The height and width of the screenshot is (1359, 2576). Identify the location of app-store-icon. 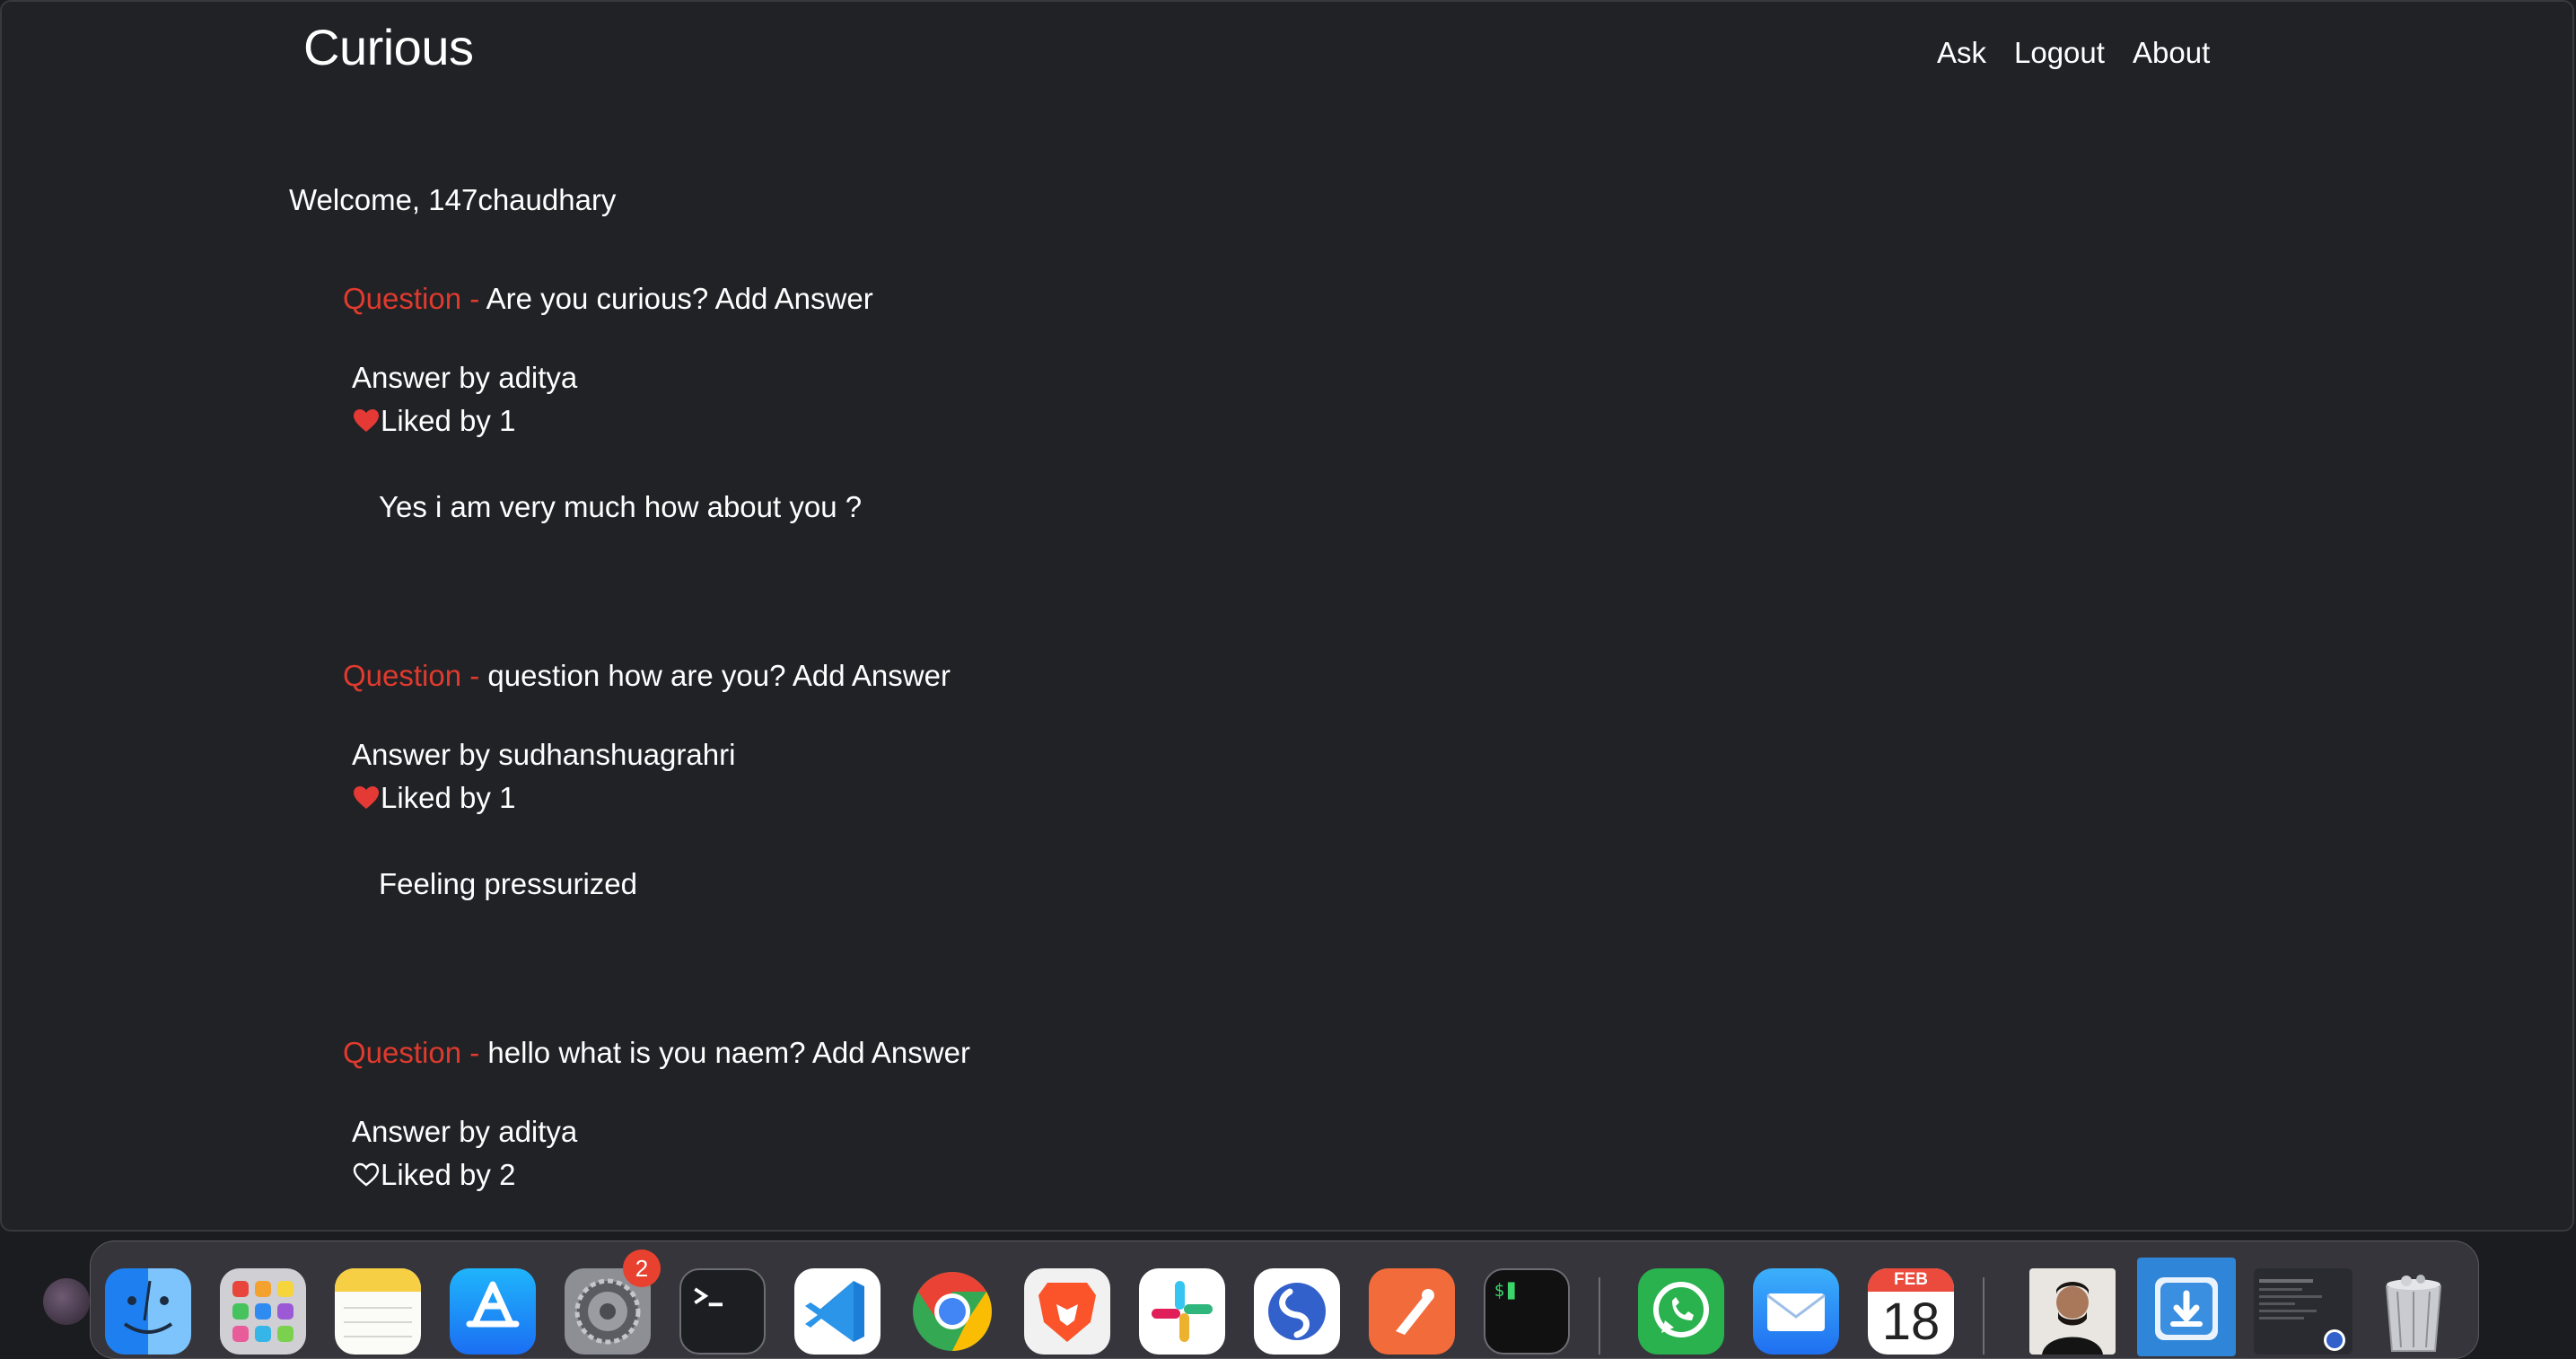
(493, 1312).